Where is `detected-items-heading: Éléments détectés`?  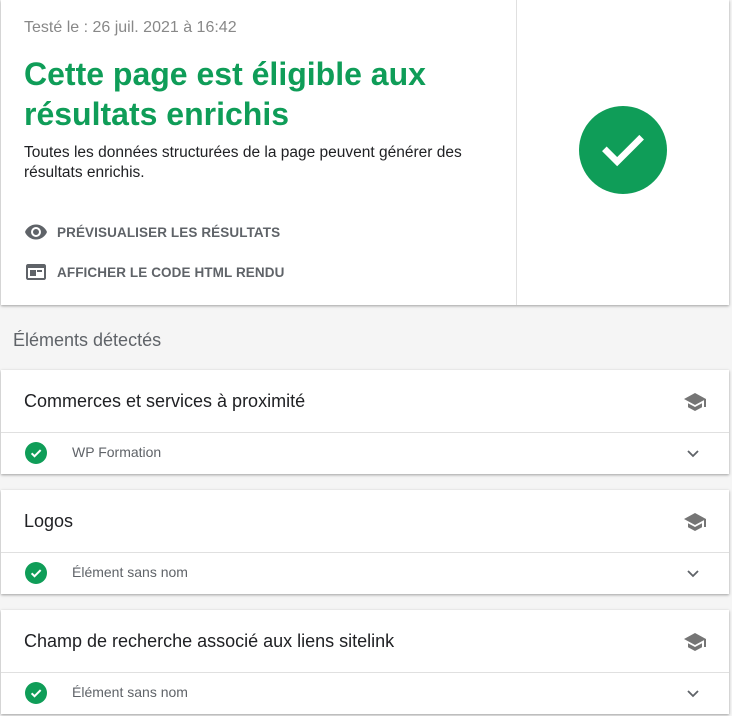 detected-items-heading: Éléments détectés is located at coordinates (87, 340).